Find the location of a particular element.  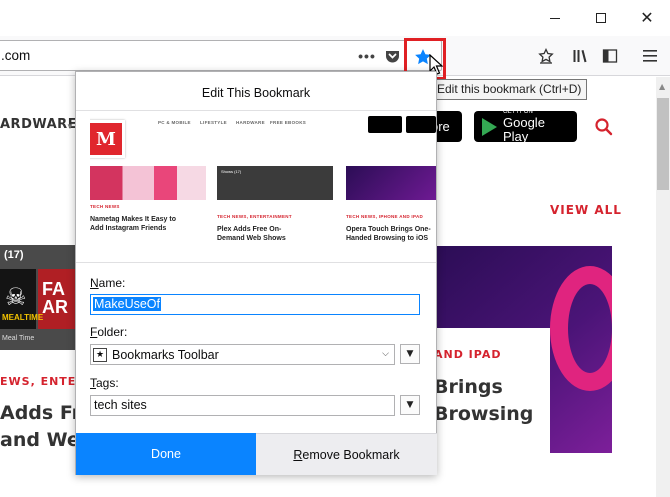

bookmark-add-icon is located at coordinates (546, 56).